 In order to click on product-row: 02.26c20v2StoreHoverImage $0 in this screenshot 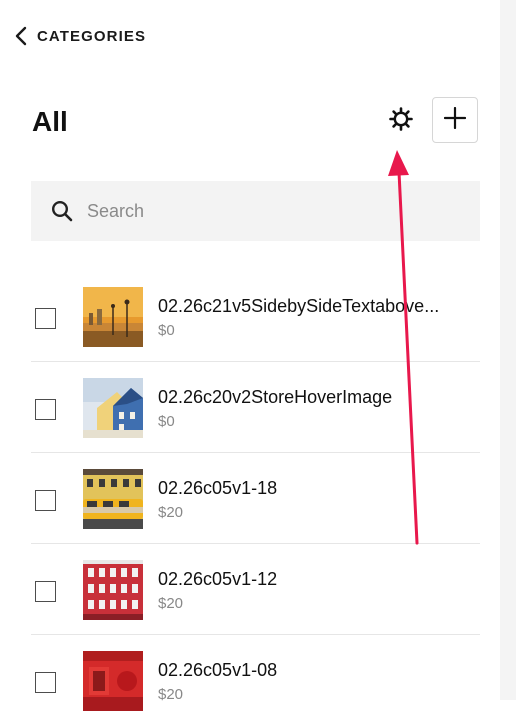, I will do `click(250, 407)`.